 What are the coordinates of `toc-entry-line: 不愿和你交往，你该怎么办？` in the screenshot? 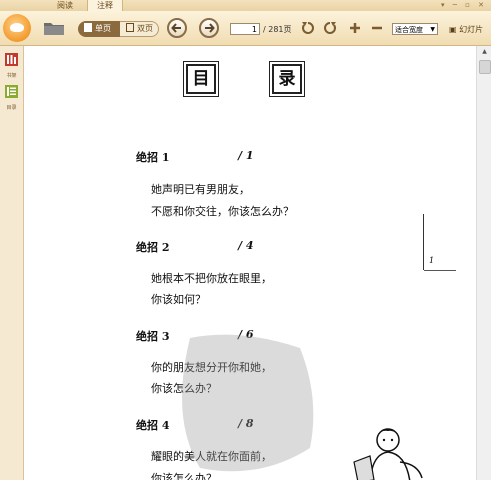 It's located at (222, 211).